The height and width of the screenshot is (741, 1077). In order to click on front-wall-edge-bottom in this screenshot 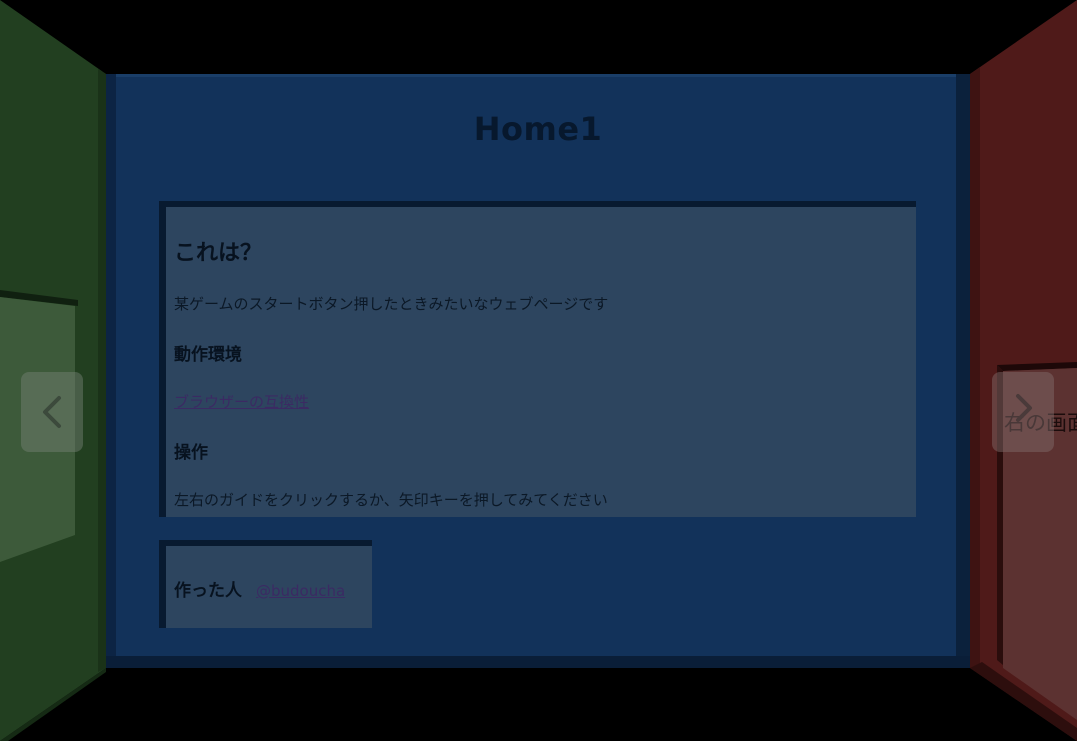, I will do `click(538, 662)`.